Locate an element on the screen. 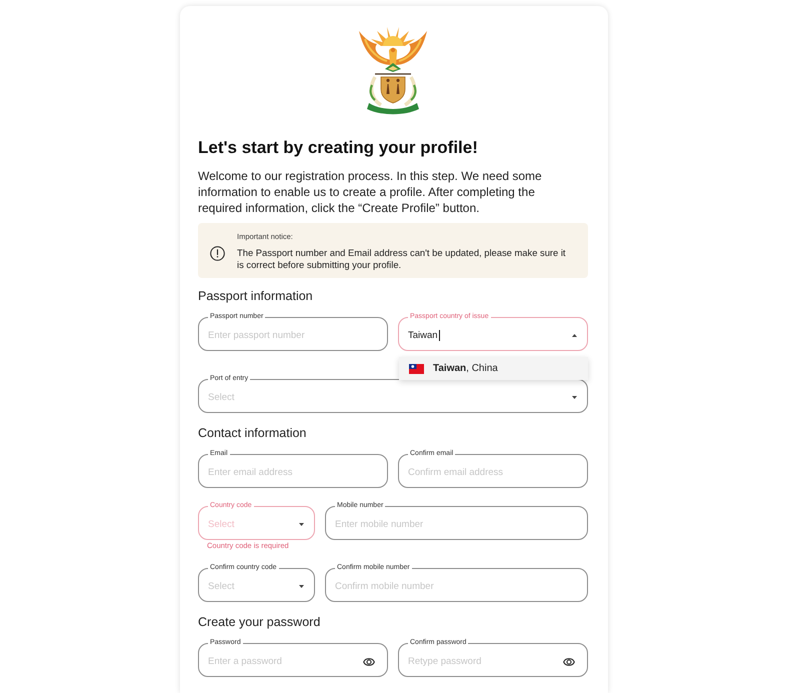 Image resolution: width=800 pixels, height=693 pixels. notice-text: The Passport number and Email address can't be updated, please make sure it is correct before submitting your profile. is located at coordinates (402, 259).